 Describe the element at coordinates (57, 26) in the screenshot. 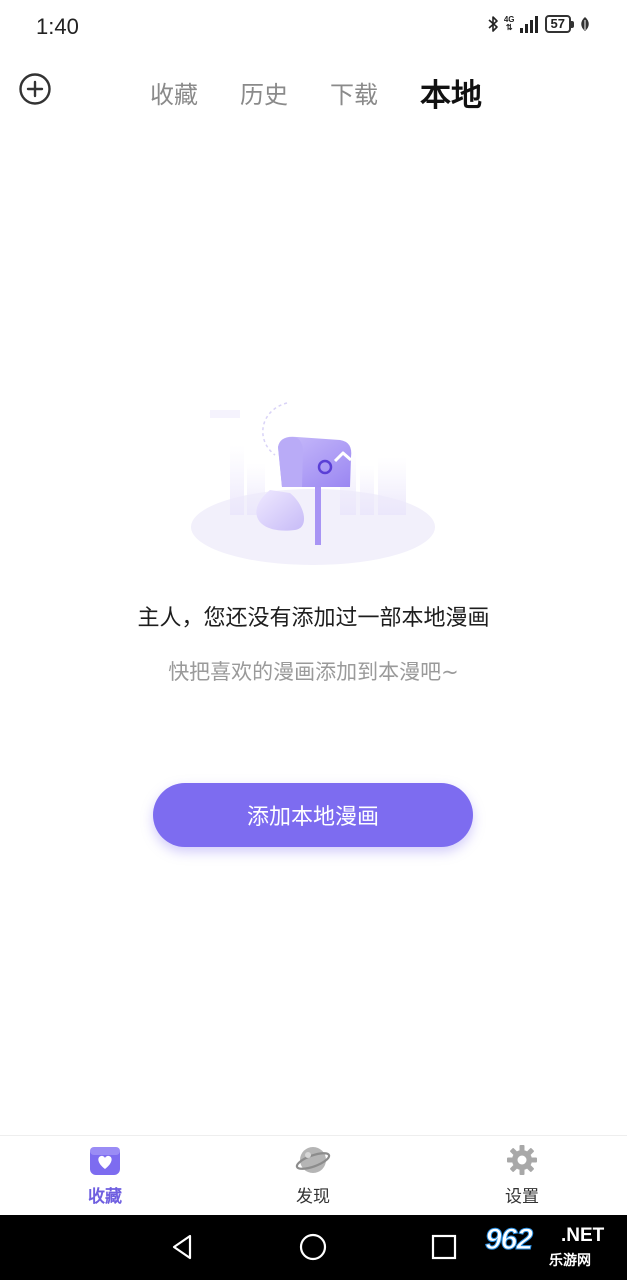

I see `status-time: 1:40` at that location.